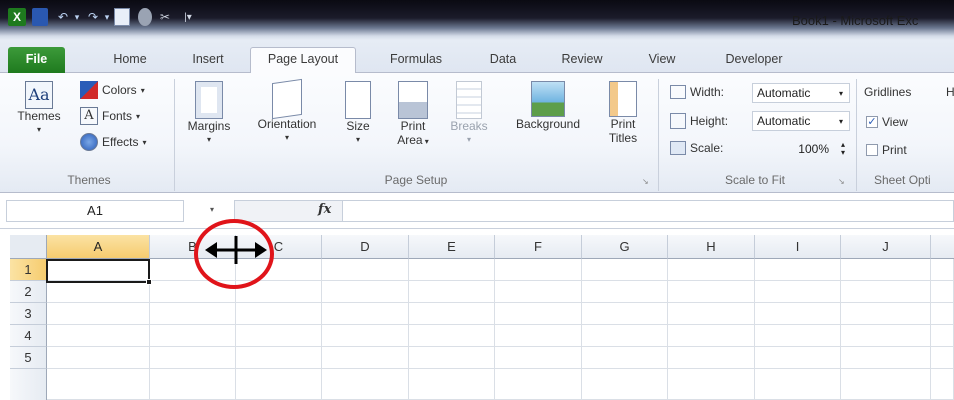 The image size is (954, 400). Describe the element at coordinates (843, 149) in the screenshot. I see `spin-icon: ▴ ▾` at that location.